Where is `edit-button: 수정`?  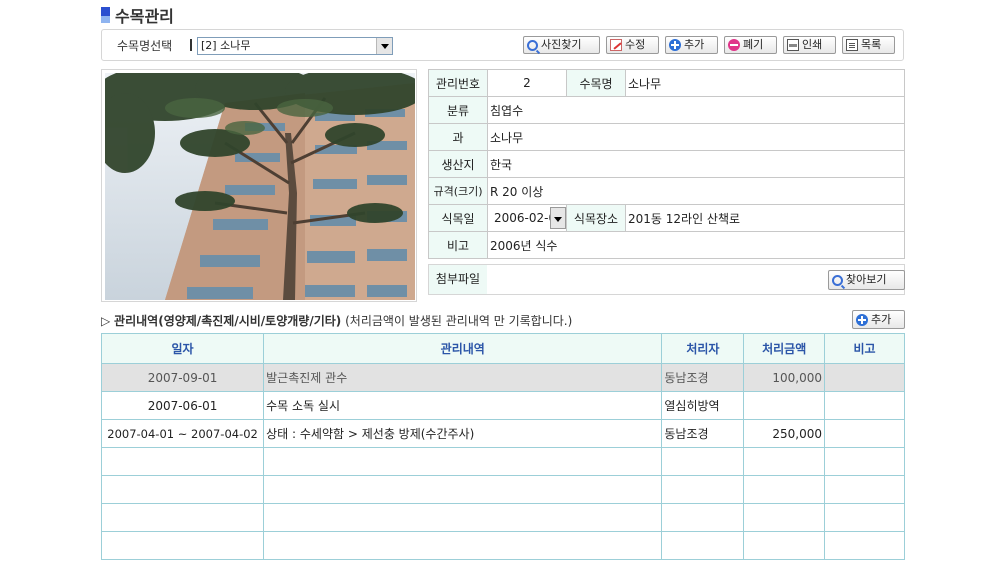 edit-button: 수정 is located at coordinates (632, 45).